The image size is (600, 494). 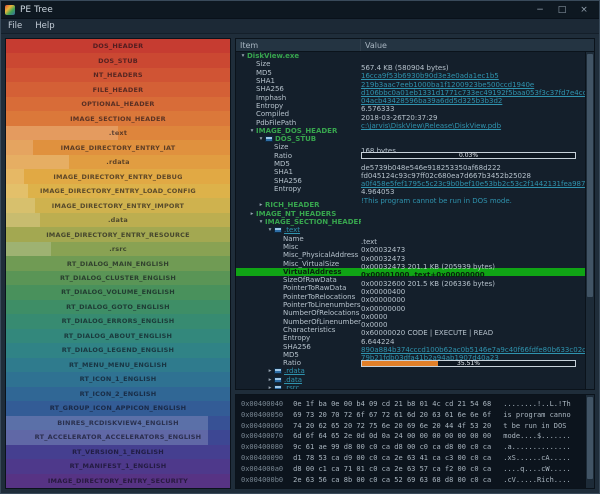 What do you see at coordinates (273, 56) in the screenshot?
I see `tree-item-label: DiskView.exe` at bounding box center [273, 56].